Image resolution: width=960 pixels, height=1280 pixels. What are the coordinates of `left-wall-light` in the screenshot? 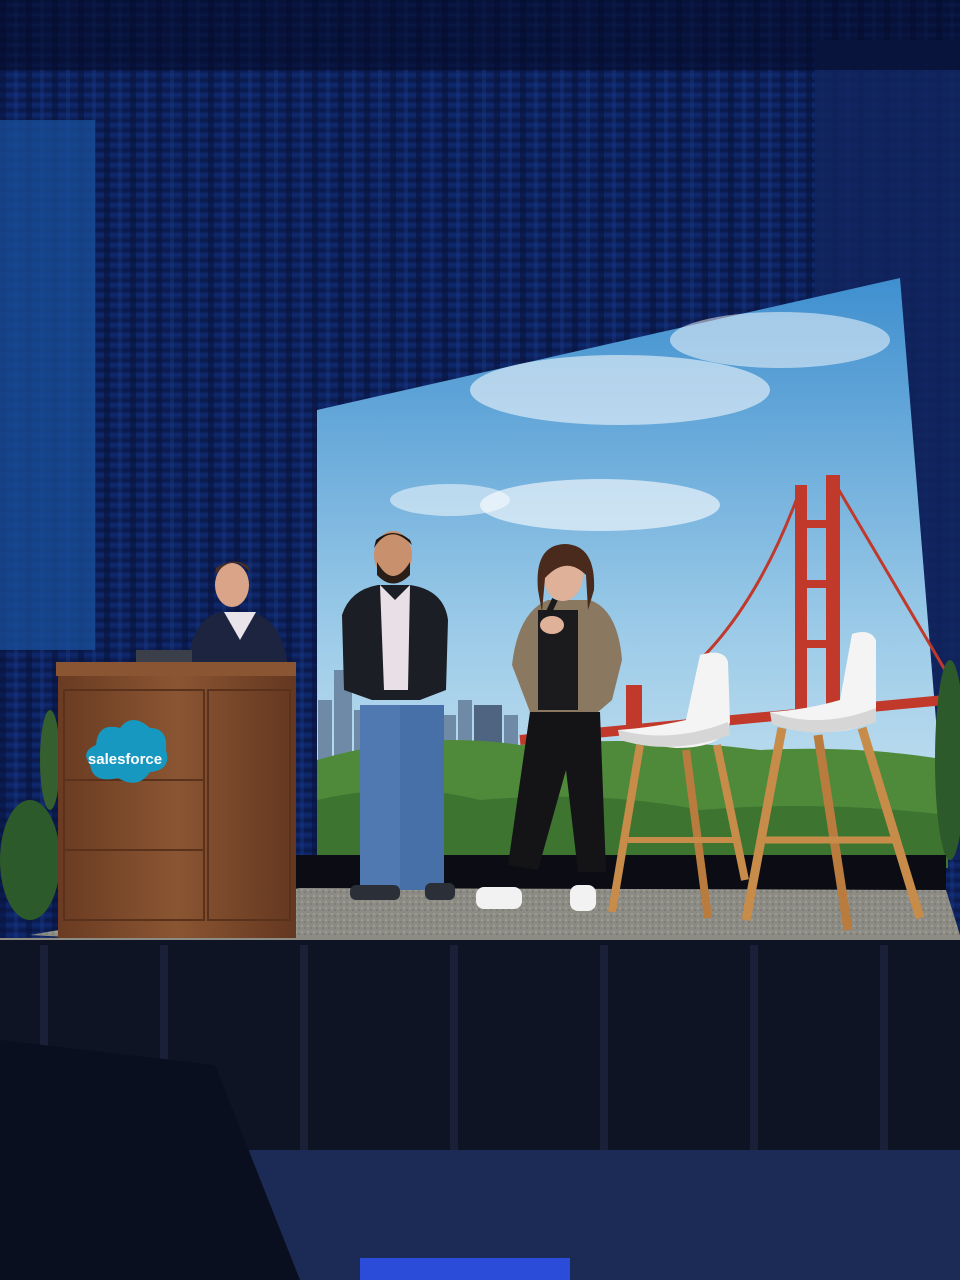 It's located at (47, 385).